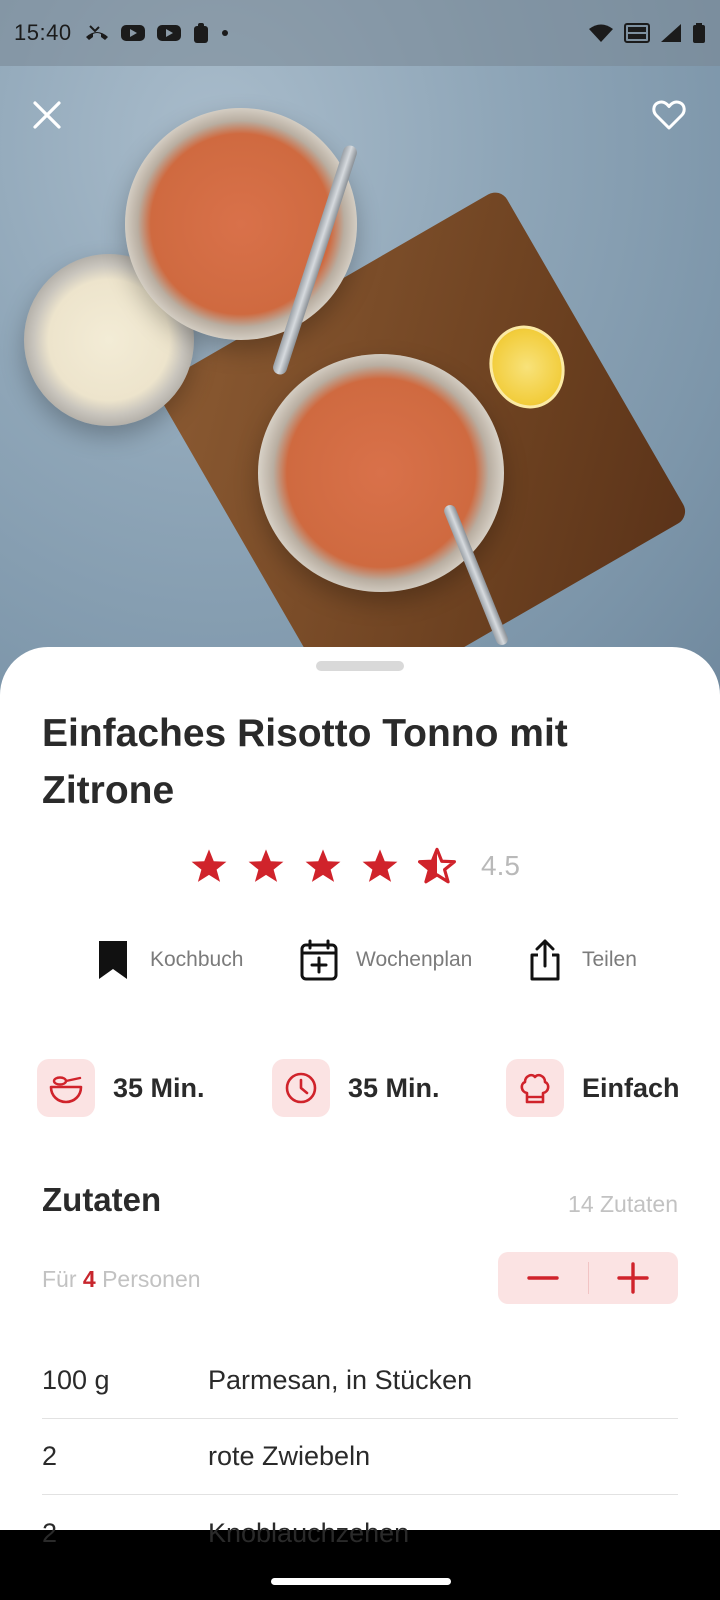 The height and width of the screenshot is (1600, 720). I want to click on ingredient-name: Knoblauchzehen, so click(309, 1532).